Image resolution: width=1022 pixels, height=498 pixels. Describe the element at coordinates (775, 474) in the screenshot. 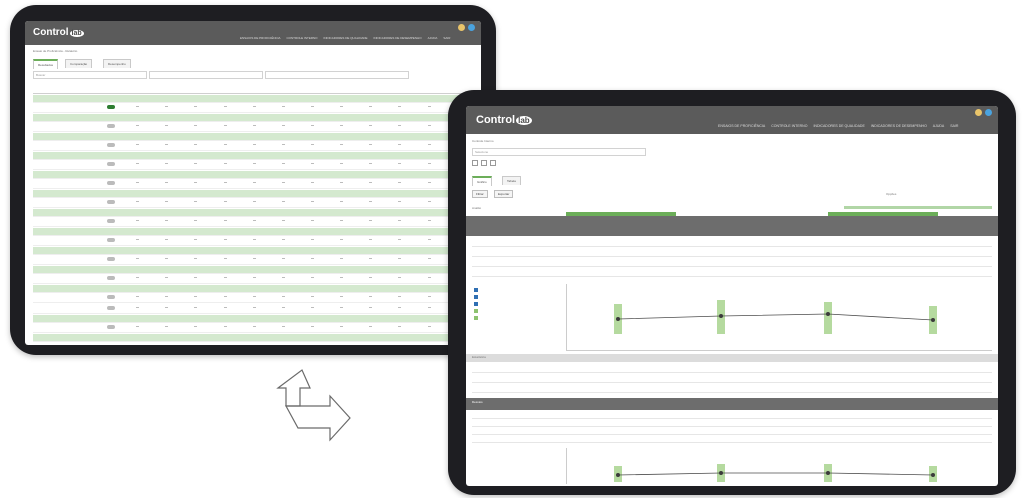

I see `deviation-line` at that location.